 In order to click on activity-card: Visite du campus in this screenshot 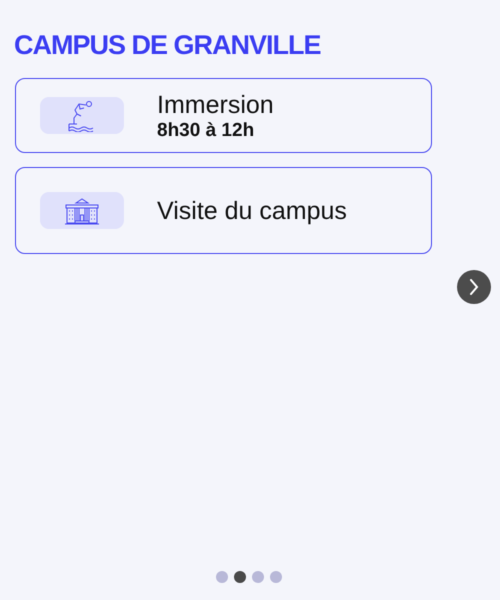, I will do `click(223, 210)`.